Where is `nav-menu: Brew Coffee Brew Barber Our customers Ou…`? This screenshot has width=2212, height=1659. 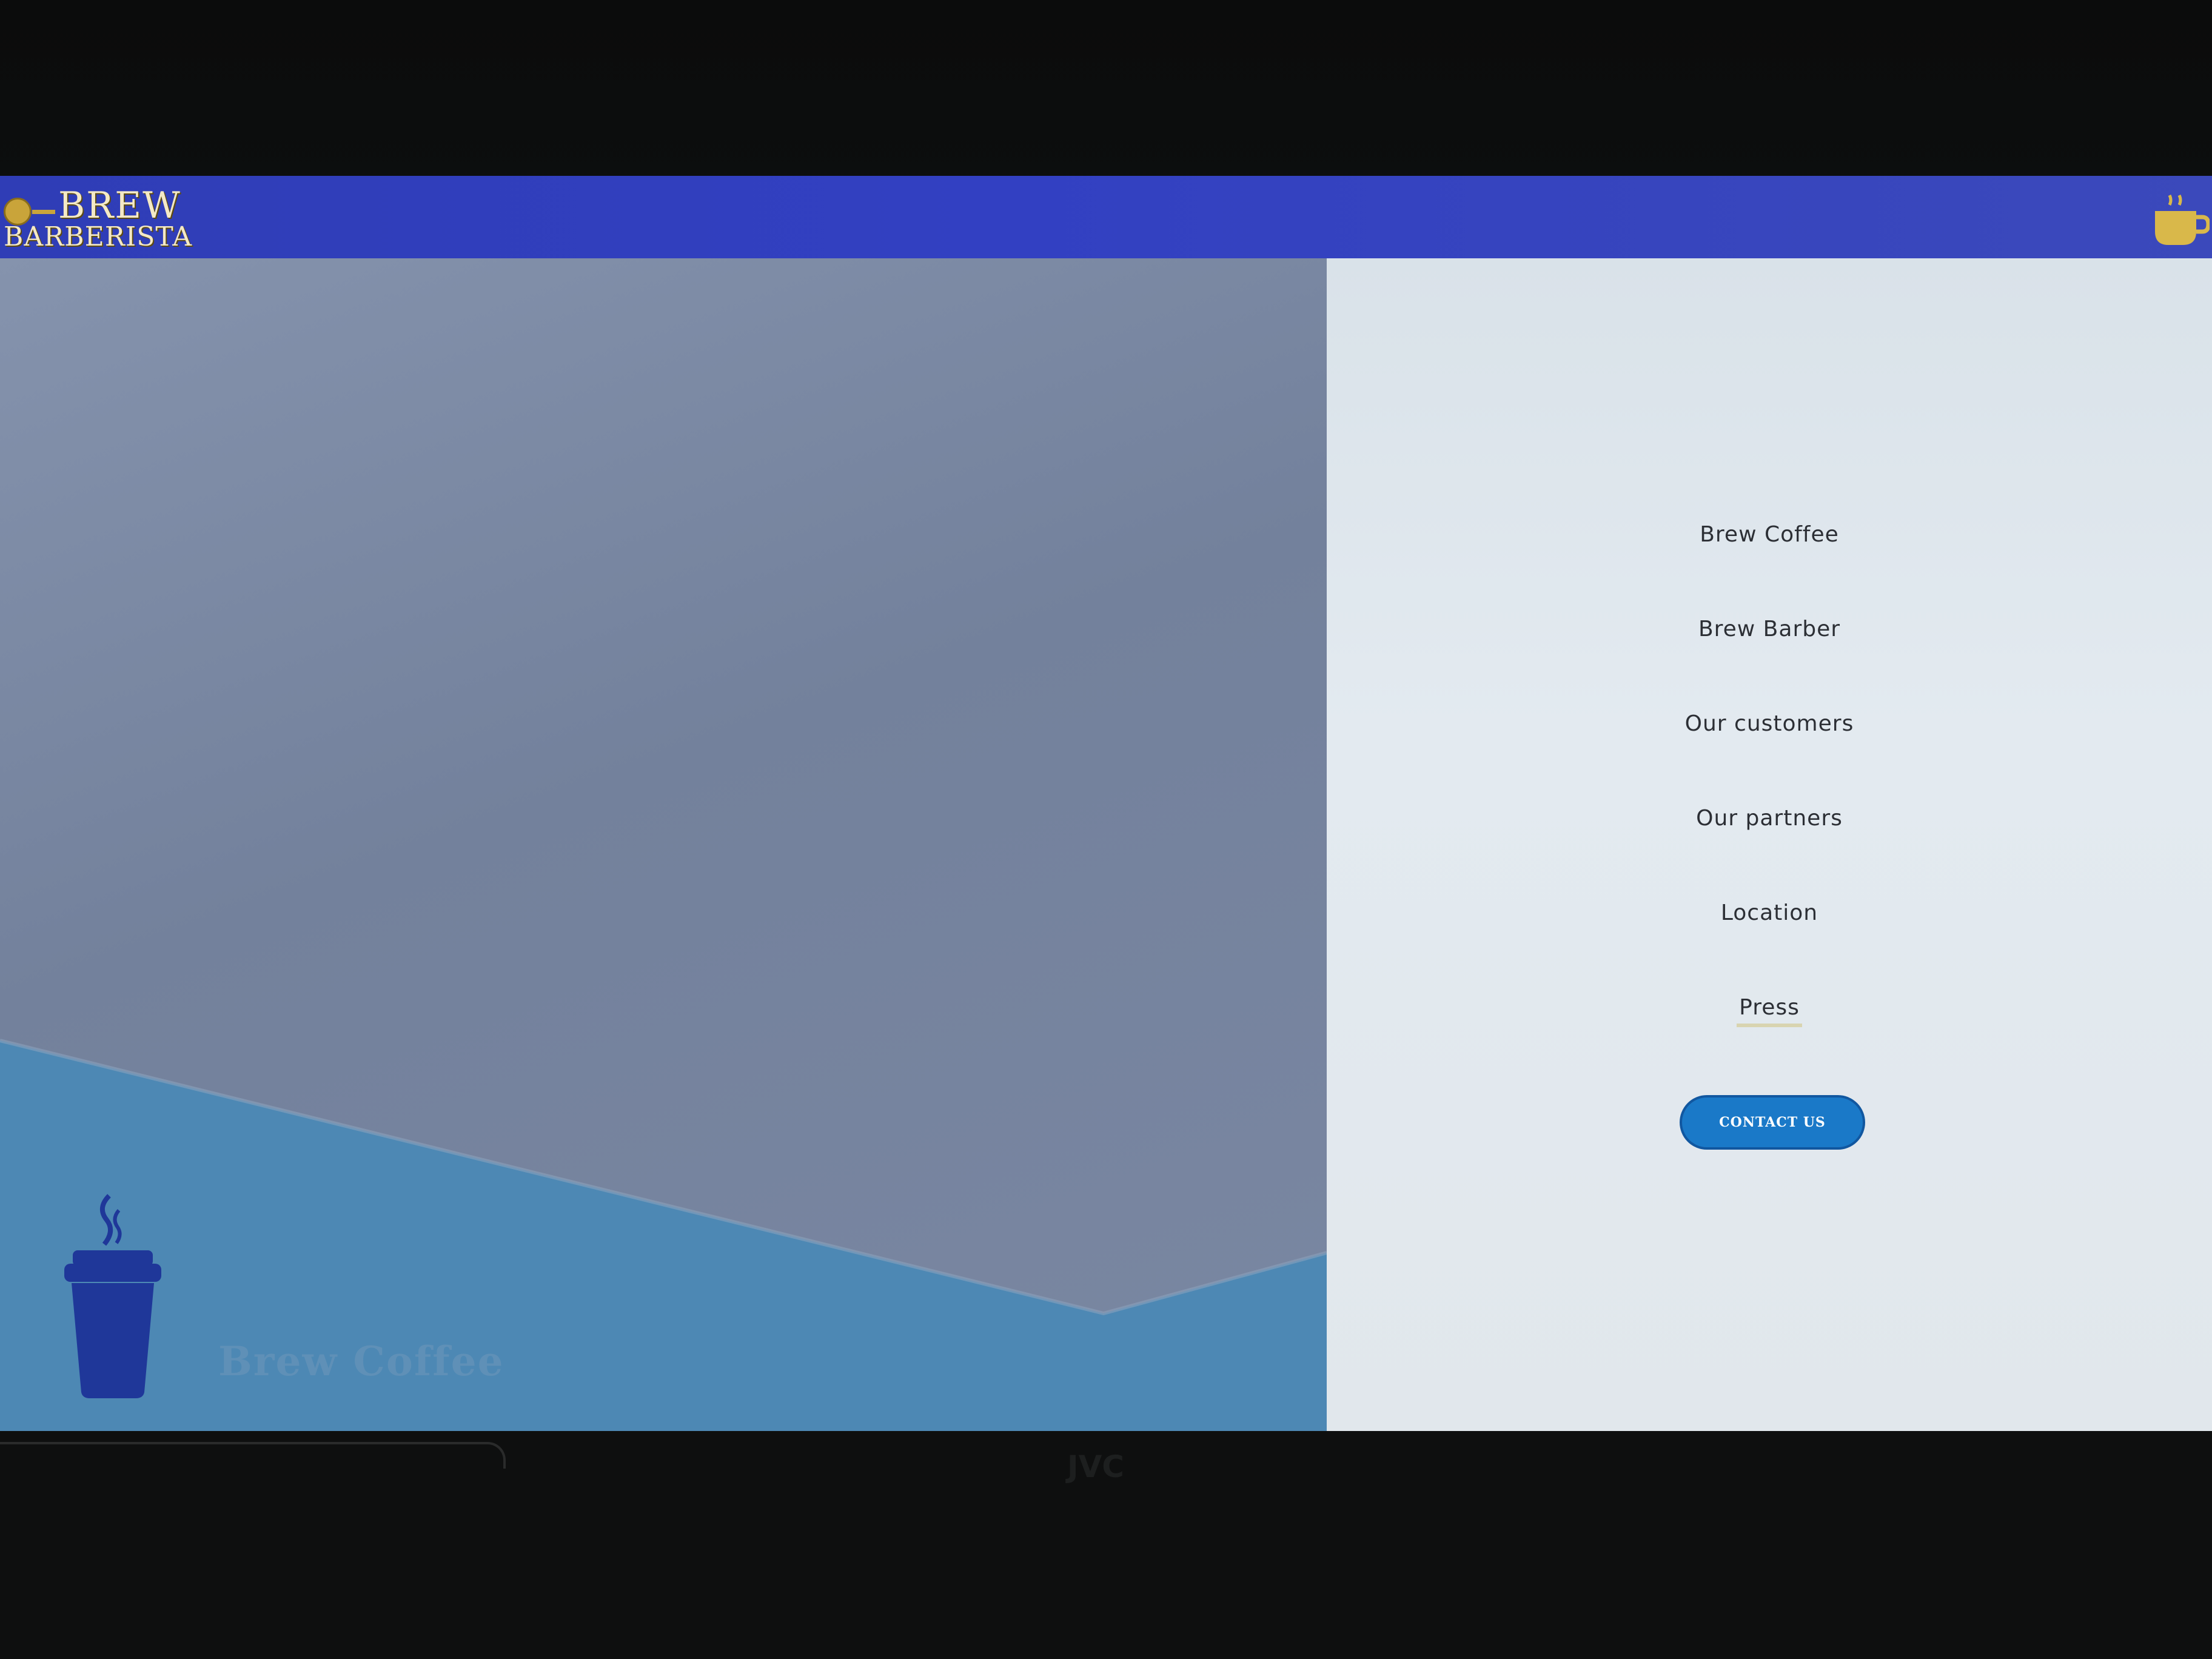 nav-menu: Brew Coffee Brew Barber Our customers Ou… is located at coordinates (1769, 803).